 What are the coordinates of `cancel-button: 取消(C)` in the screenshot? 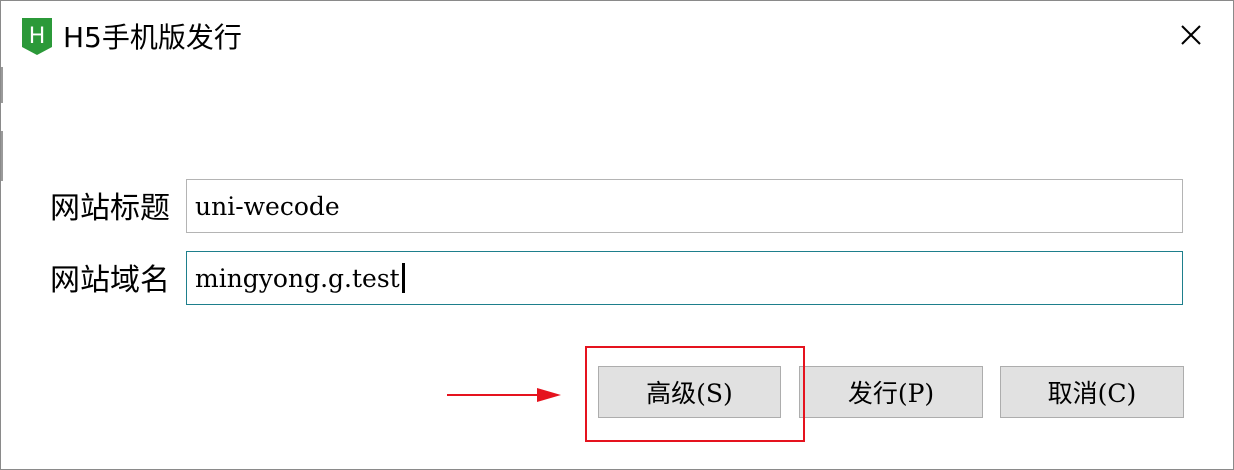 It's located at (1092, 392).